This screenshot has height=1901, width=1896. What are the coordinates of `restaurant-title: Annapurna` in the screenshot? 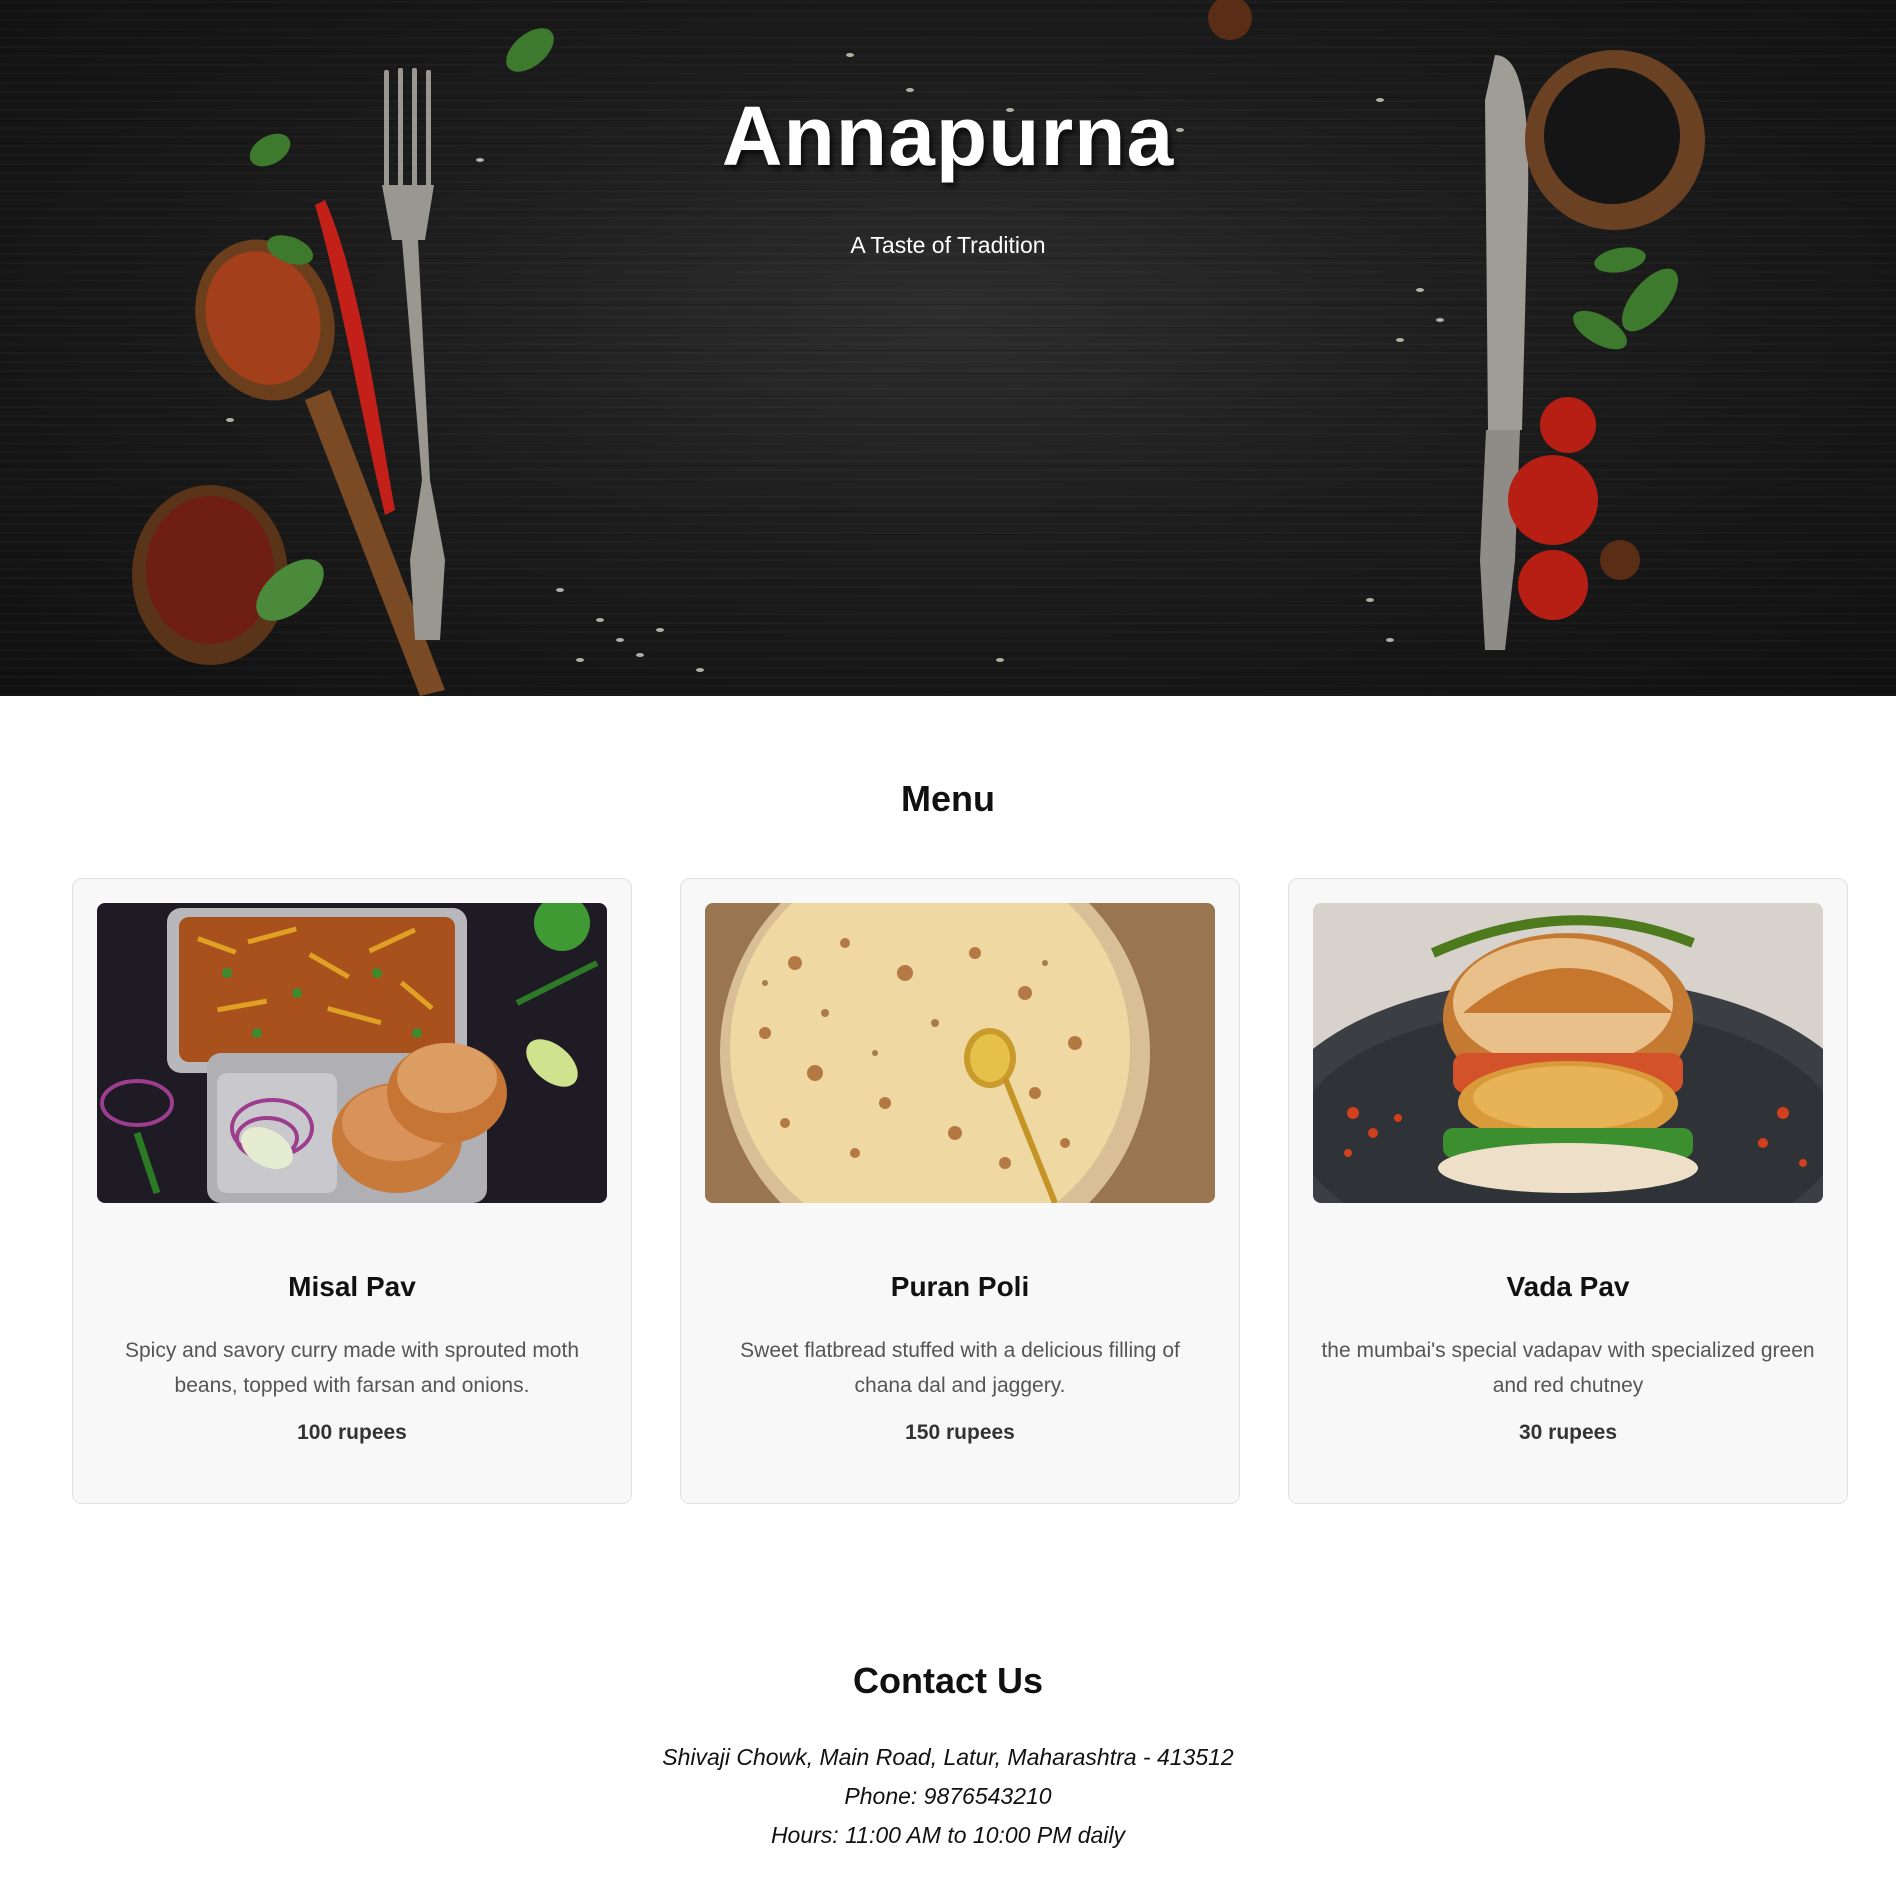 It's located at (948, 136).